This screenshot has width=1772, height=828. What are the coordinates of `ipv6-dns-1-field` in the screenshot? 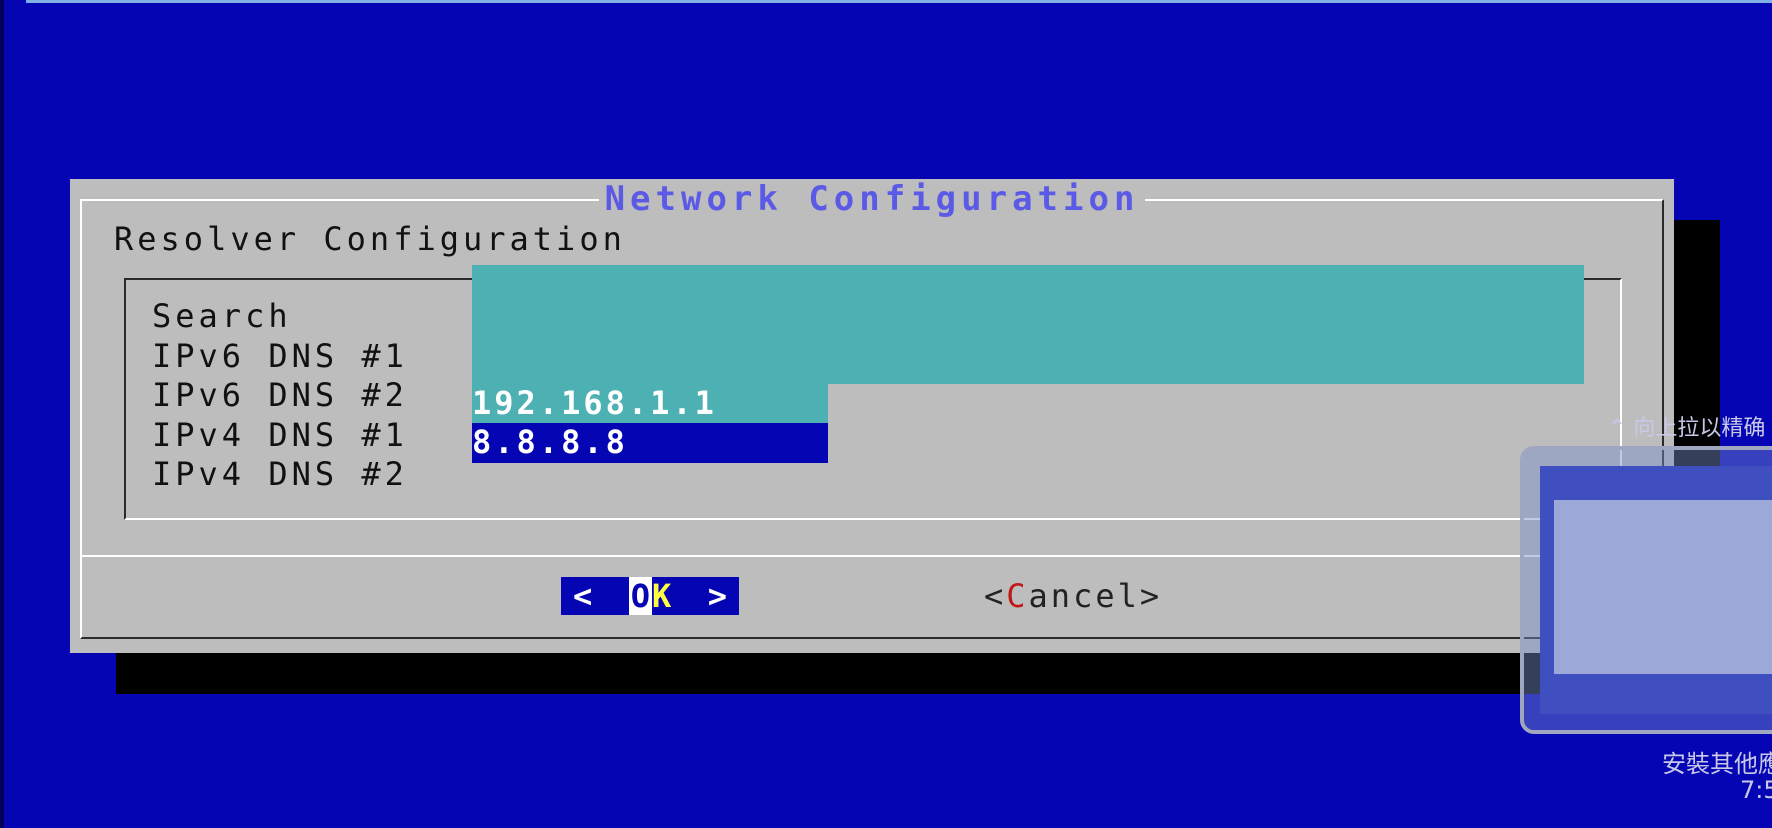 It's located at (1028, 324).